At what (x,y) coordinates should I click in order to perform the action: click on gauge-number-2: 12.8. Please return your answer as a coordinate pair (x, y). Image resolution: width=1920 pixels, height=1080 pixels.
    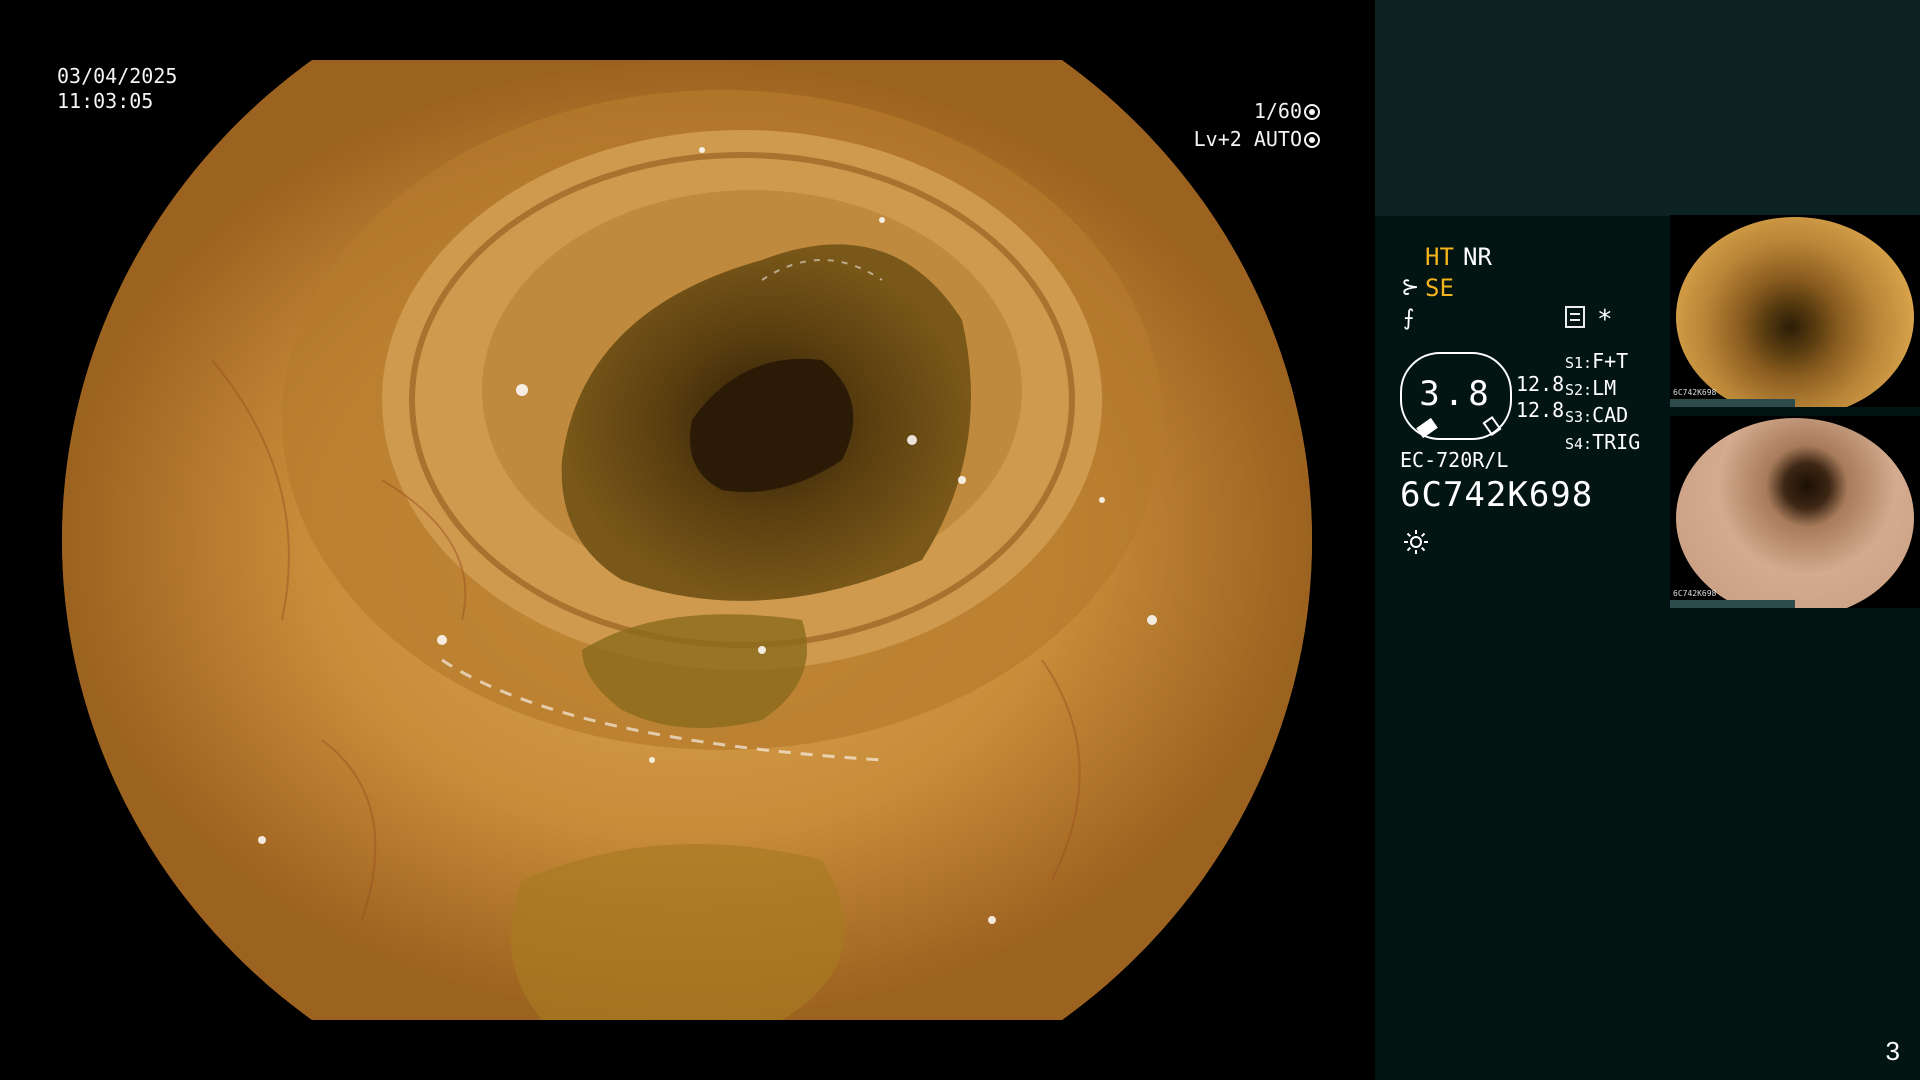
    Looking at the image, I should click on (1540, 410).